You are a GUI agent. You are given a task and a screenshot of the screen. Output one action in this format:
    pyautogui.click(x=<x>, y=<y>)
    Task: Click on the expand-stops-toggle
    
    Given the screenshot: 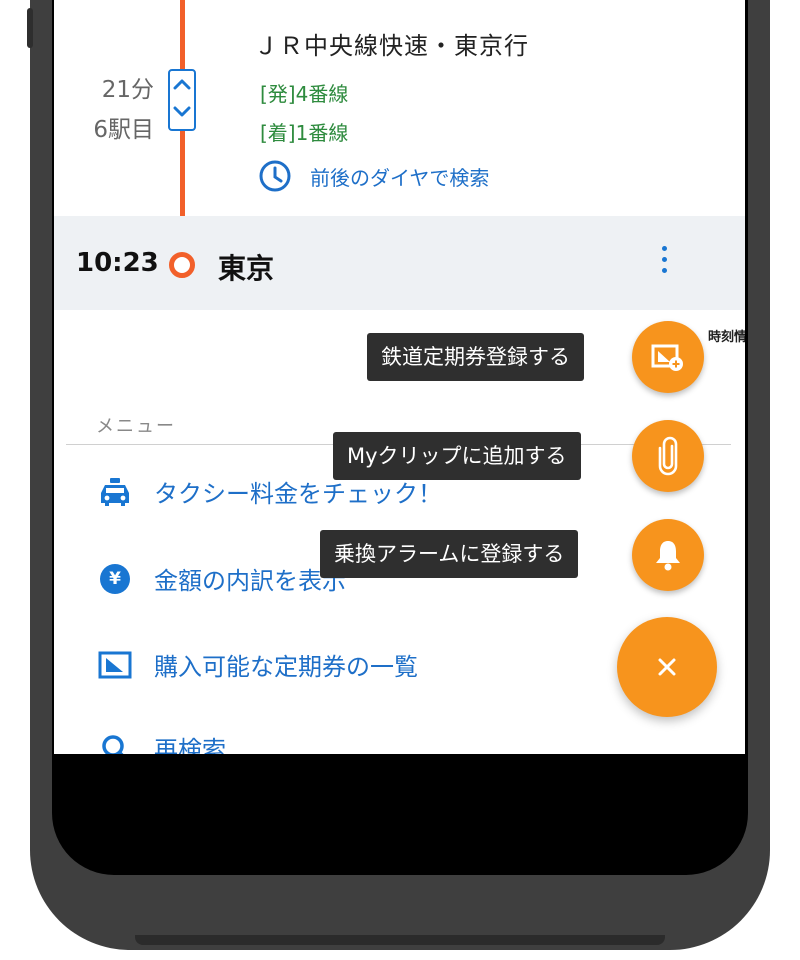 What is the action you would take?
    pyautogui.click(x=182, y=100)
    